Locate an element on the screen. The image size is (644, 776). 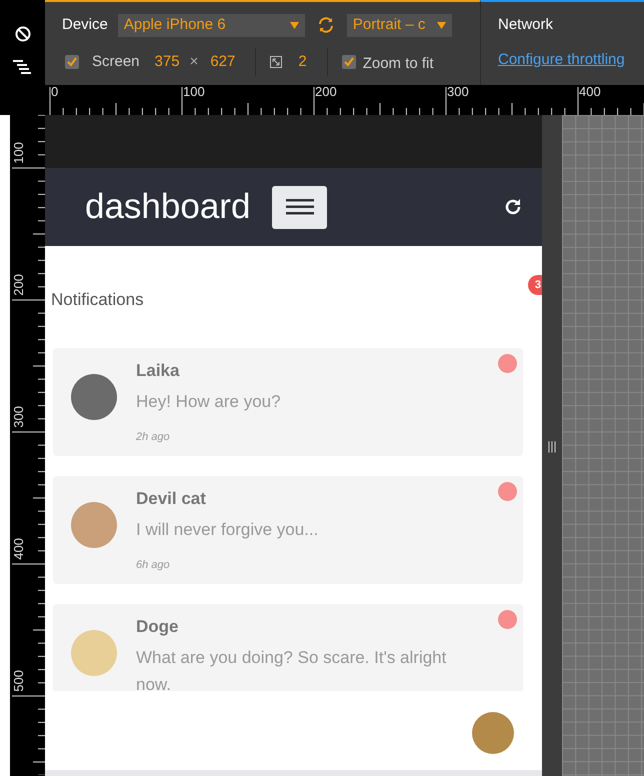
menu-icon is located at coordinates (300, 207).